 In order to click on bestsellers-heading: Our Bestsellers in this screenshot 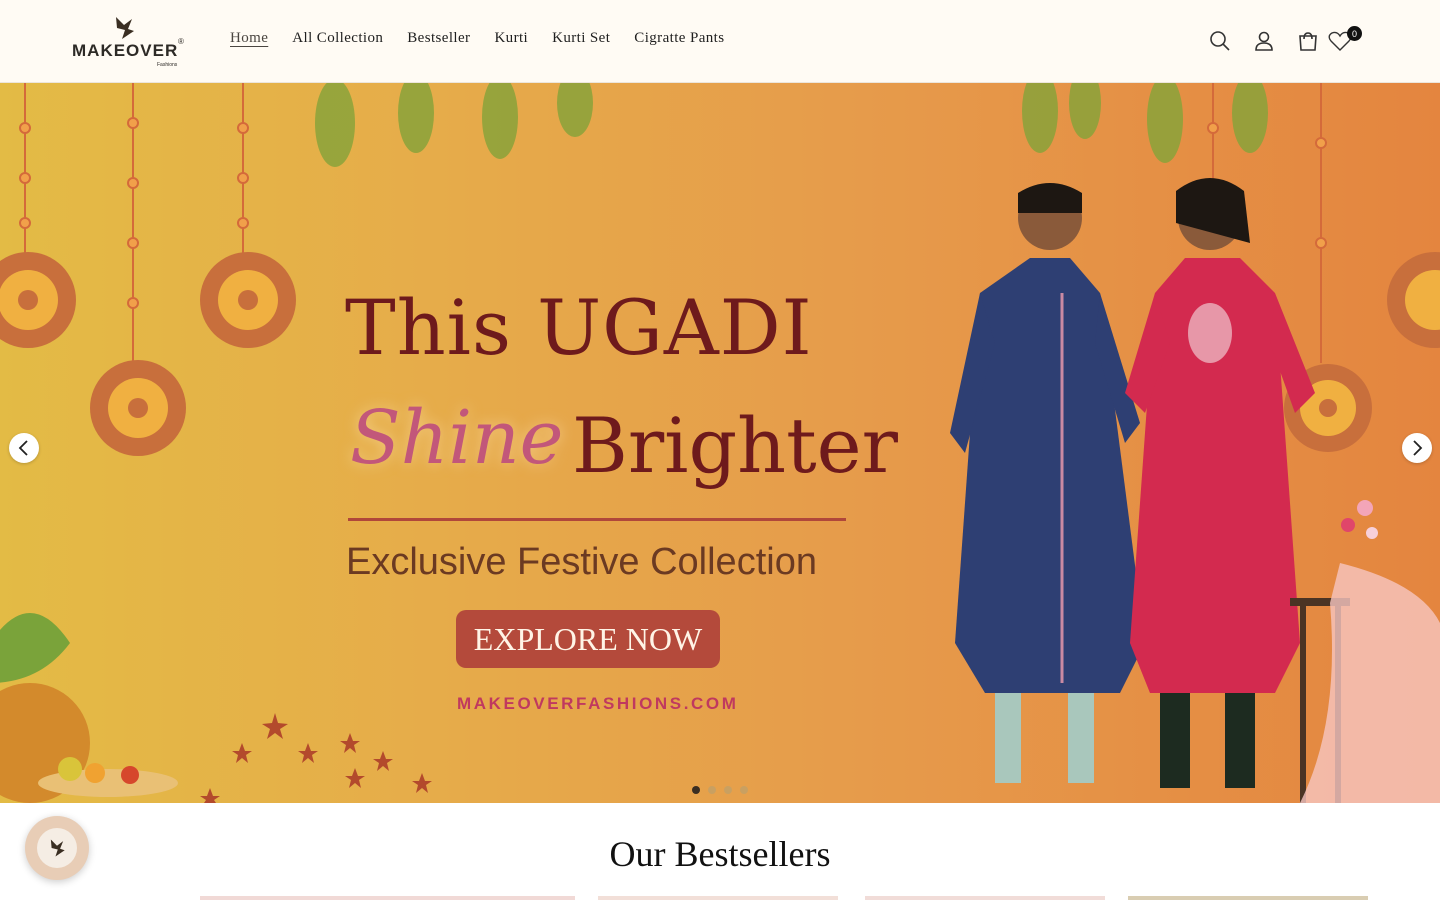, I will do `click(720, 854)`.